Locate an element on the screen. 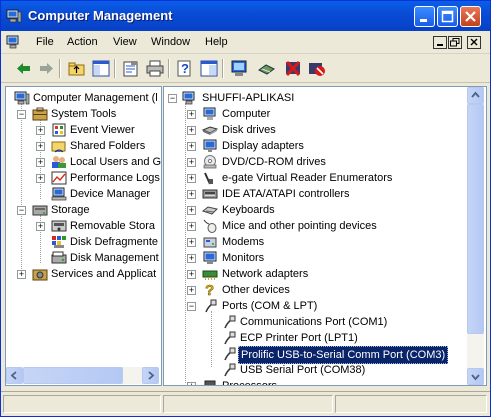 This screenshot has width=491, height=417. tree-item: + Removable Stora is located at coordinates (81, 226).